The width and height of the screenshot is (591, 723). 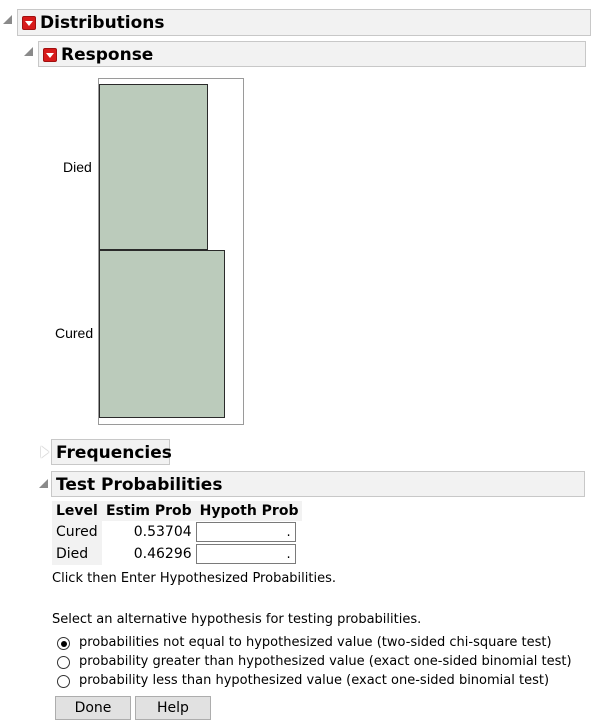 I want to click on table-row: Cured 0.53704, so click(x=177, y=532).